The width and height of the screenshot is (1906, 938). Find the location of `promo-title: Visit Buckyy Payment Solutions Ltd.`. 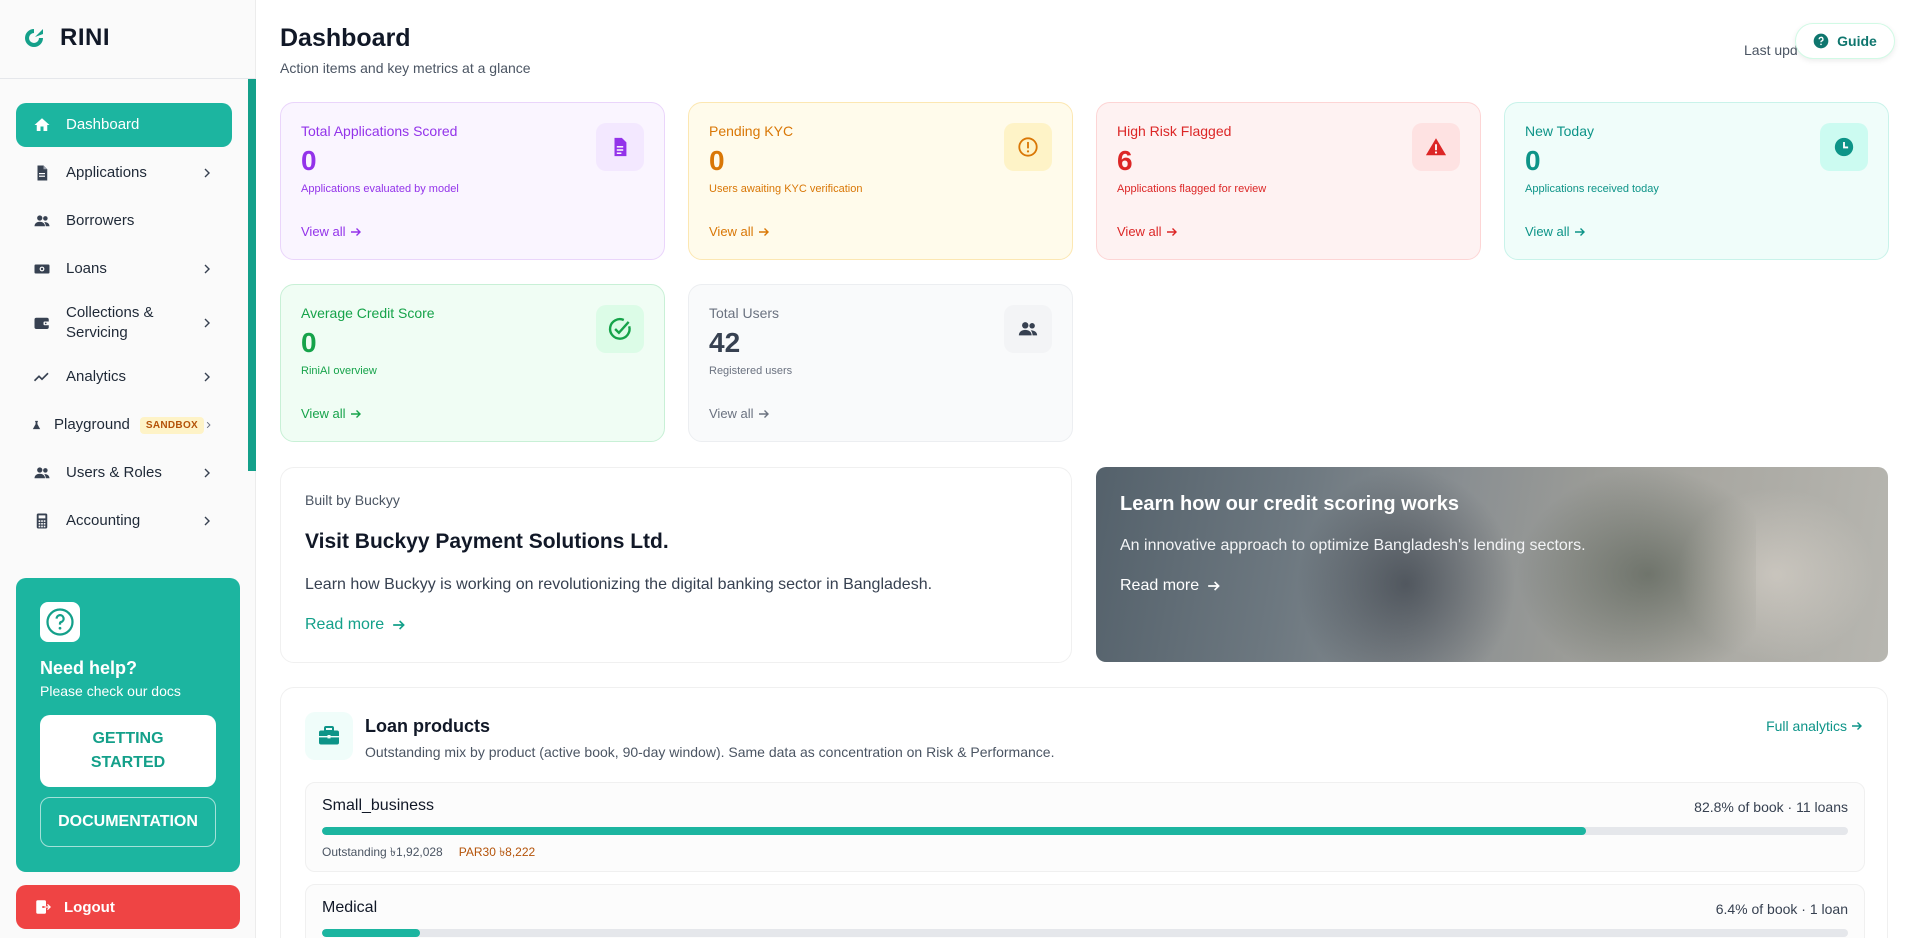

promo-title: Visit Buckyy Payment Solutions Ltd. is located at coordinates (487, 541).